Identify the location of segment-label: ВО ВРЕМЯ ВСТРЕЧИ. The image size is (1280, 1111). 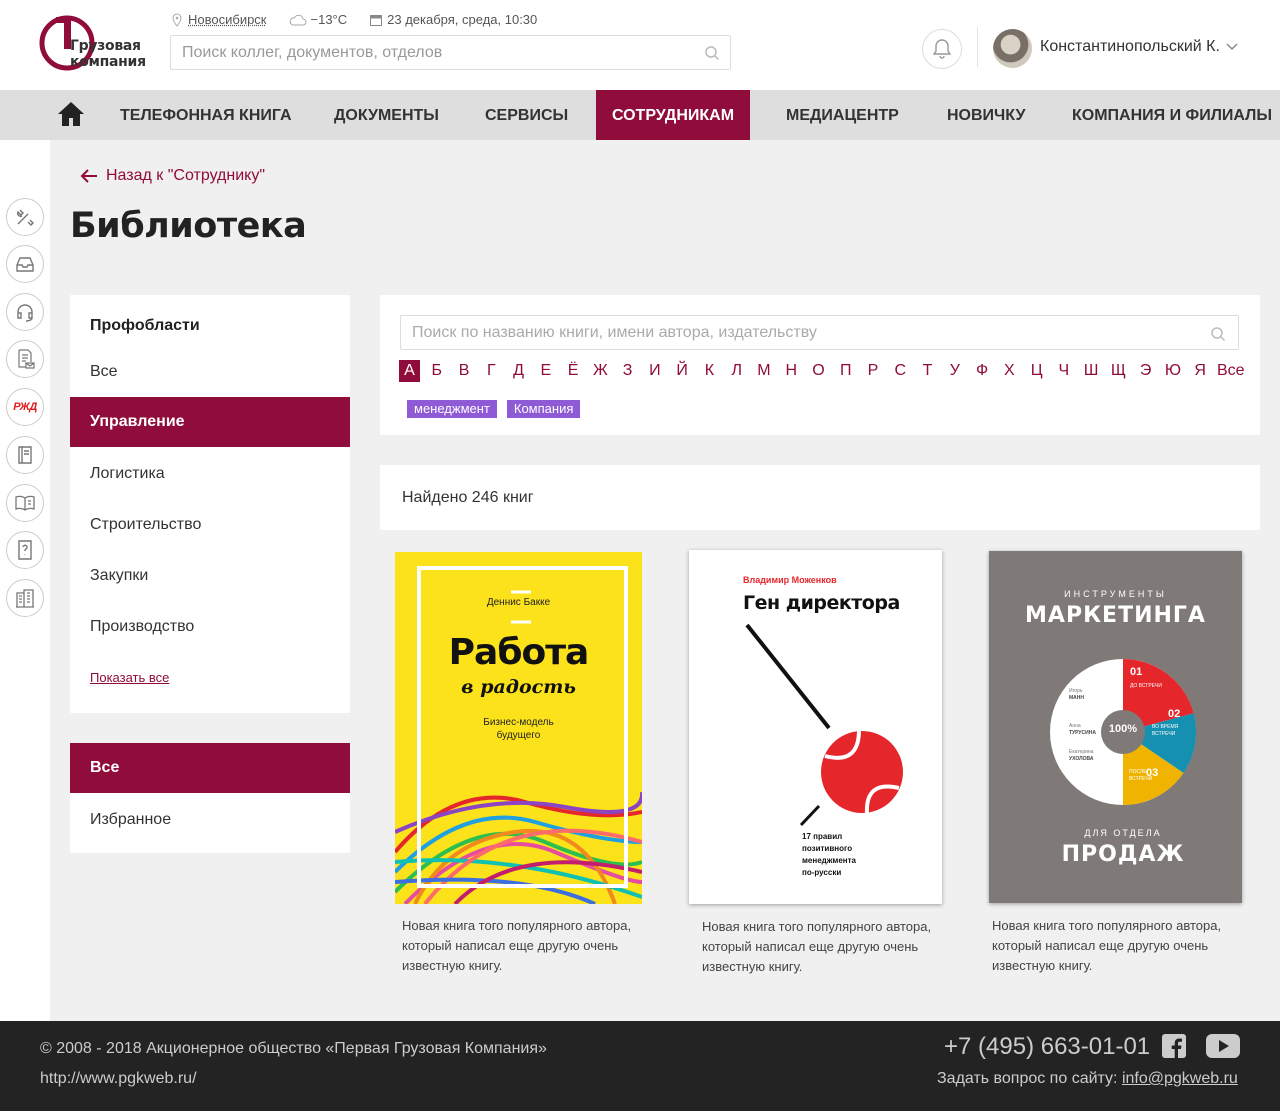
(1165, 730).